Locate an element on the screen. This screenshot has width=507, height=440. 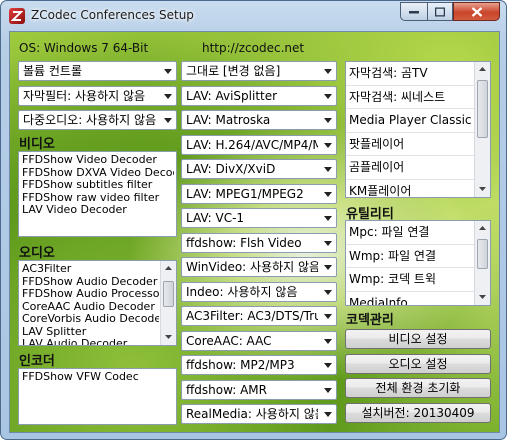
list-item: CoreAAC Audio Decoder is located at coordinates (90, 307).